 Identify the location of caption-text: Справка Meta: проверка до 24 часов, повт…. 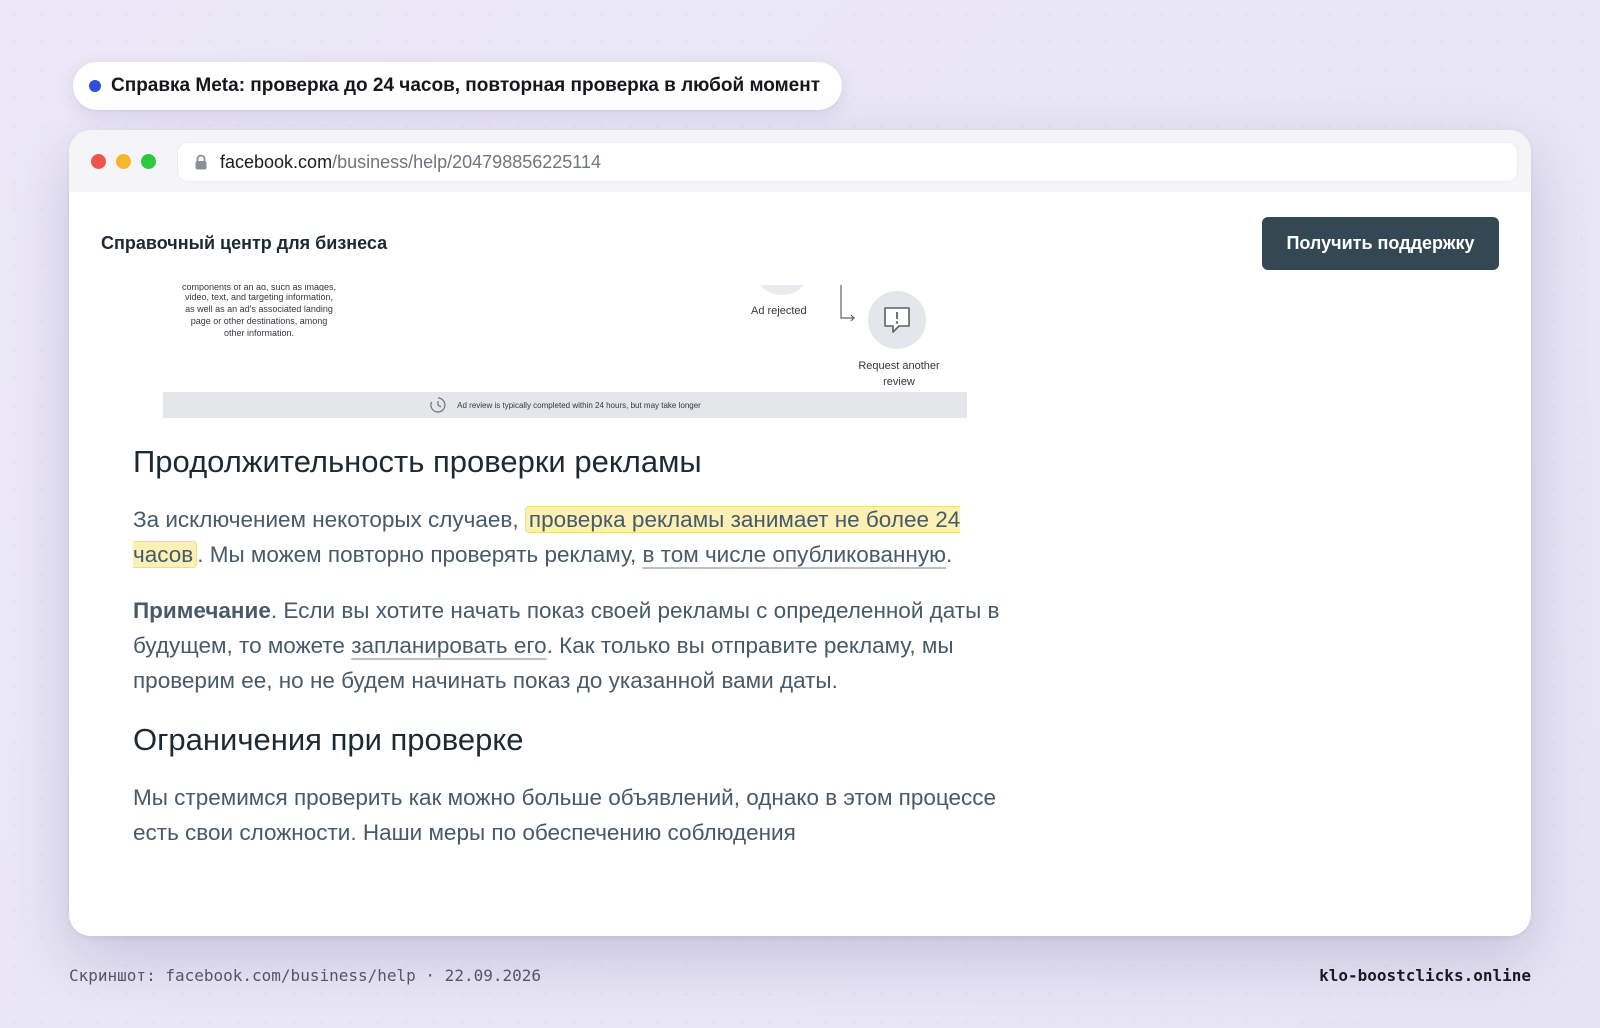
(466, 85).